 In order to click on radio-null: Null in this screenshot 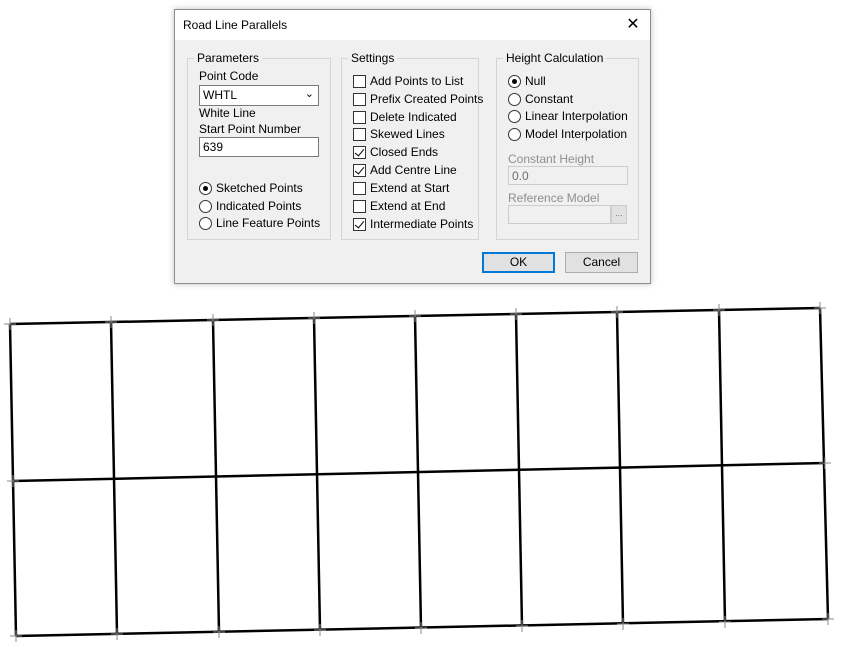, I will do `click(527, 81)`.